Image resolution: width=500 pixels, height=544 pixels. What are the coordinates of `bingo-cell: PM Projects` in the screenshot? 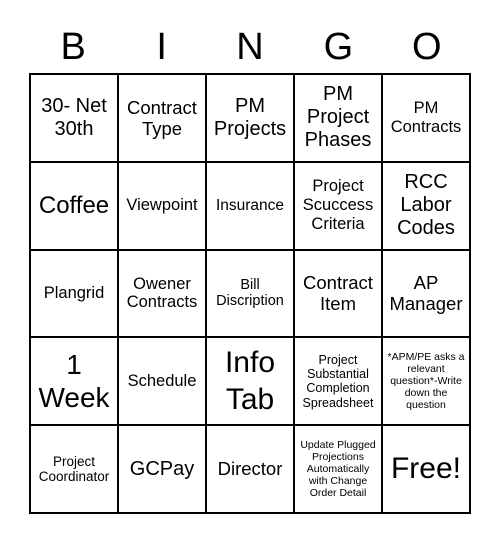 It's located at (250, 118).